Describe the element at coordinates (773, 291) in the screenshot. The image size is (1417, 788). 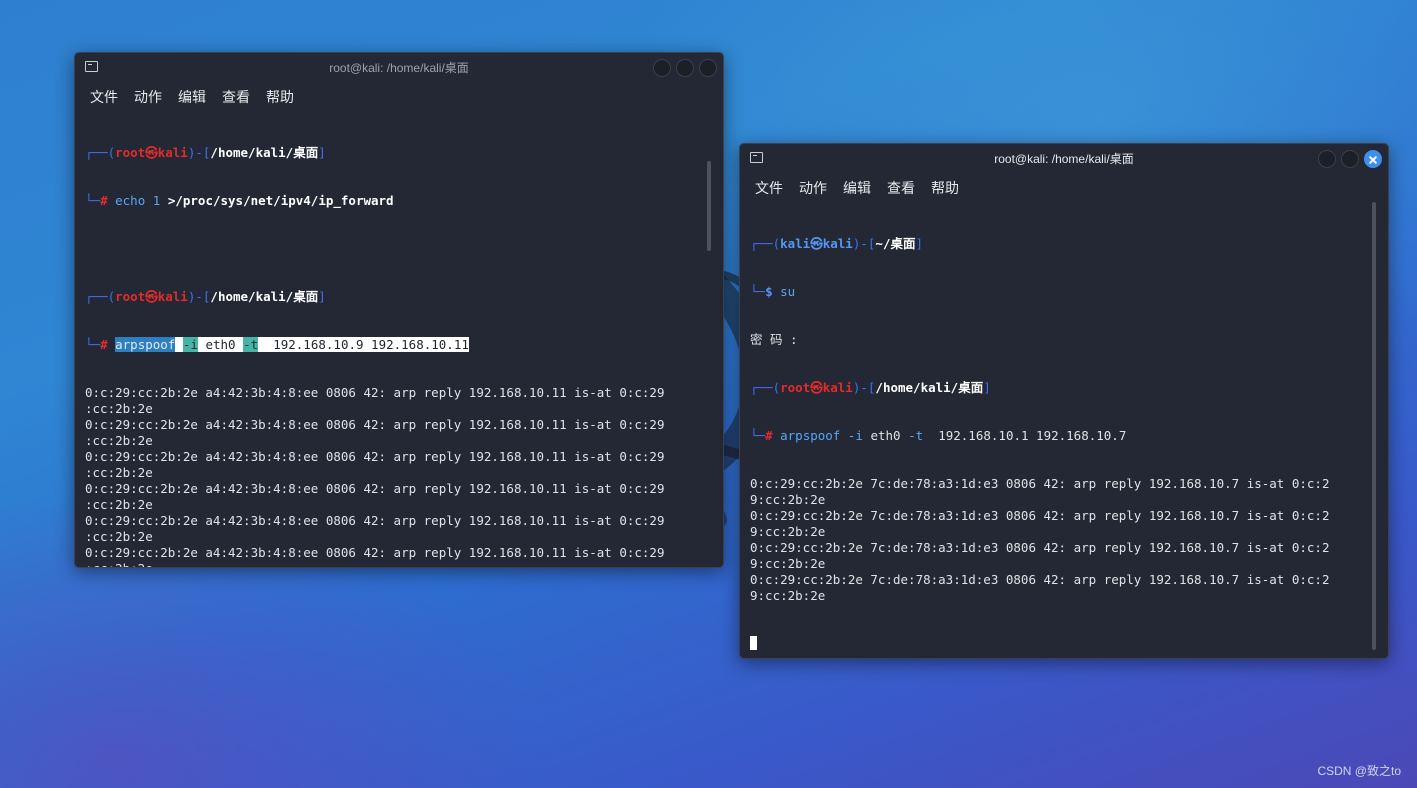
I see `command-line: └─$ su` at that location.